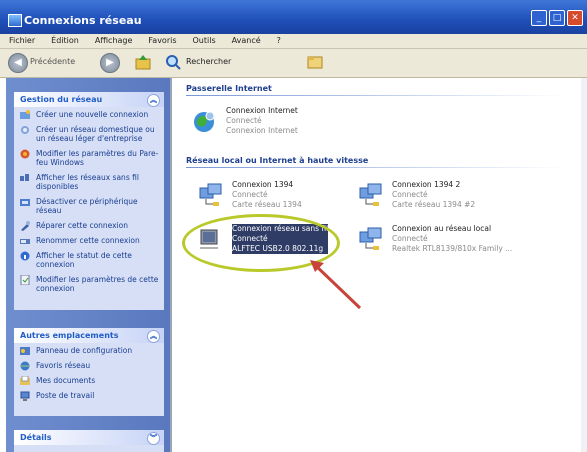 This screenshot has width=587, height=452. What do you see at coordinates (113, 39) in the screenshot?
I see `menu-view: Affichage` at bounding box center [113, 39].